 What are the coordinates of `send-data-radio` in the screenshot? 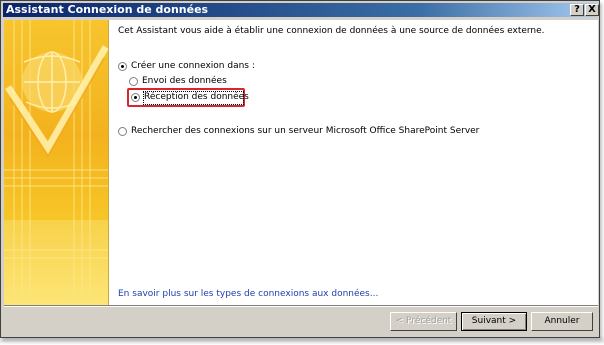 It's located at (133, 81).